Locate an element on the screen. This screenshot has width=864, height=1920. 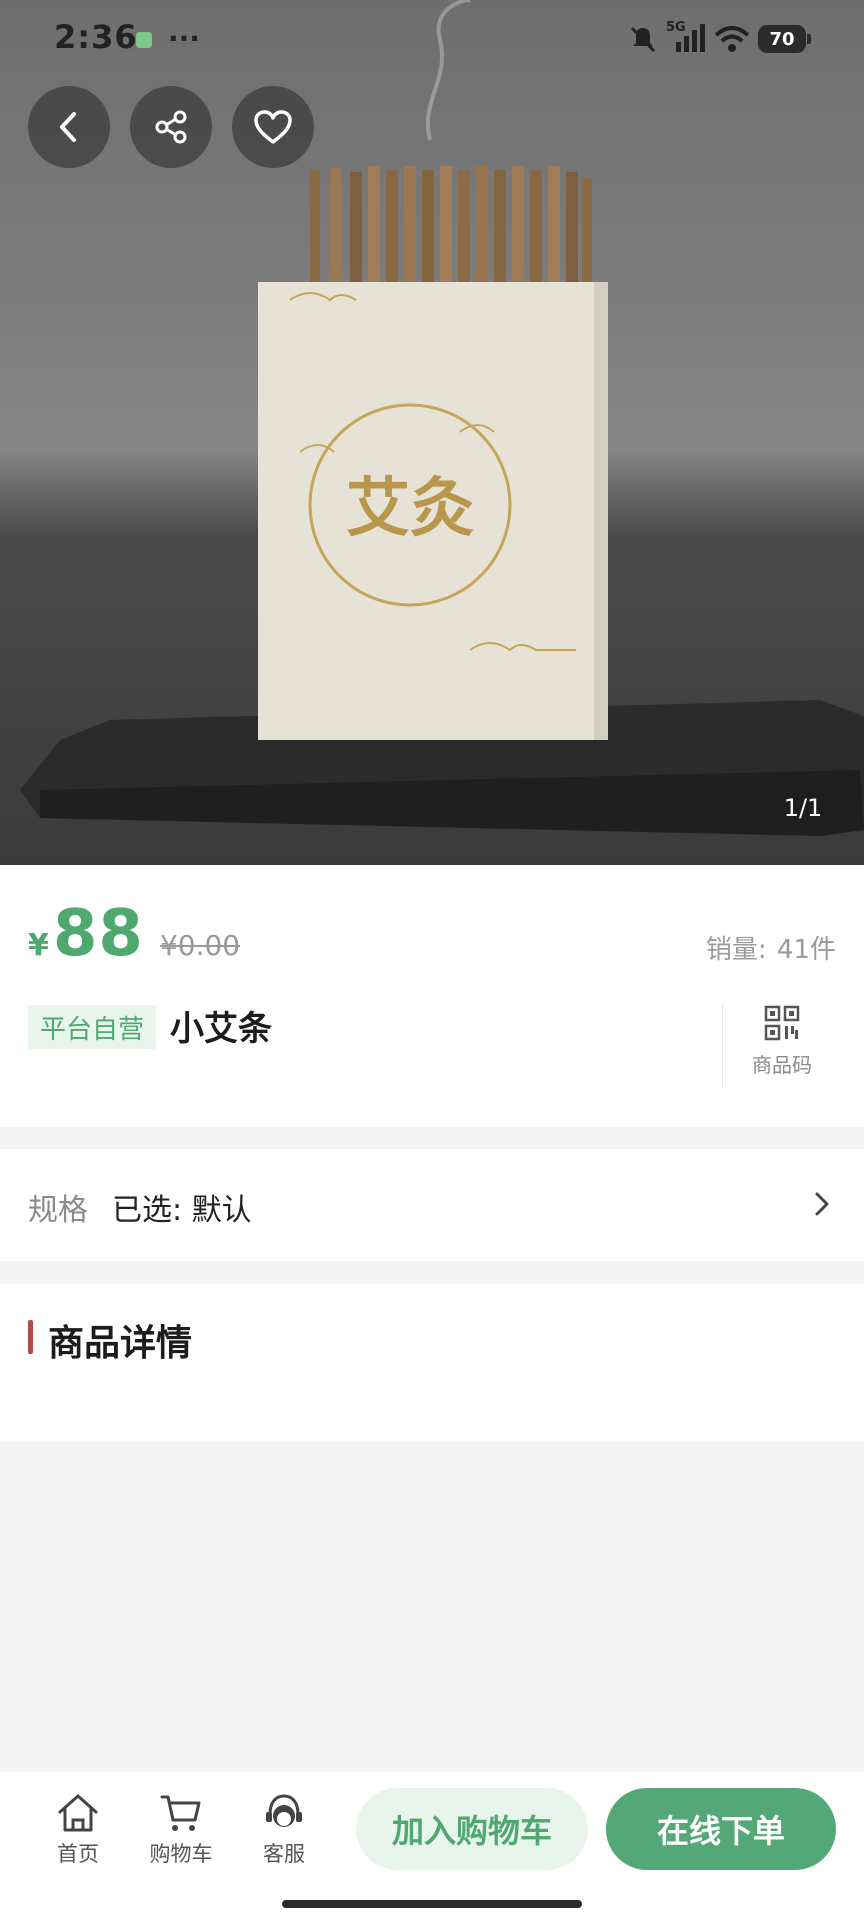
status-bar: 2:36 ··· 5G 70 is located at coordinates (432, 40).